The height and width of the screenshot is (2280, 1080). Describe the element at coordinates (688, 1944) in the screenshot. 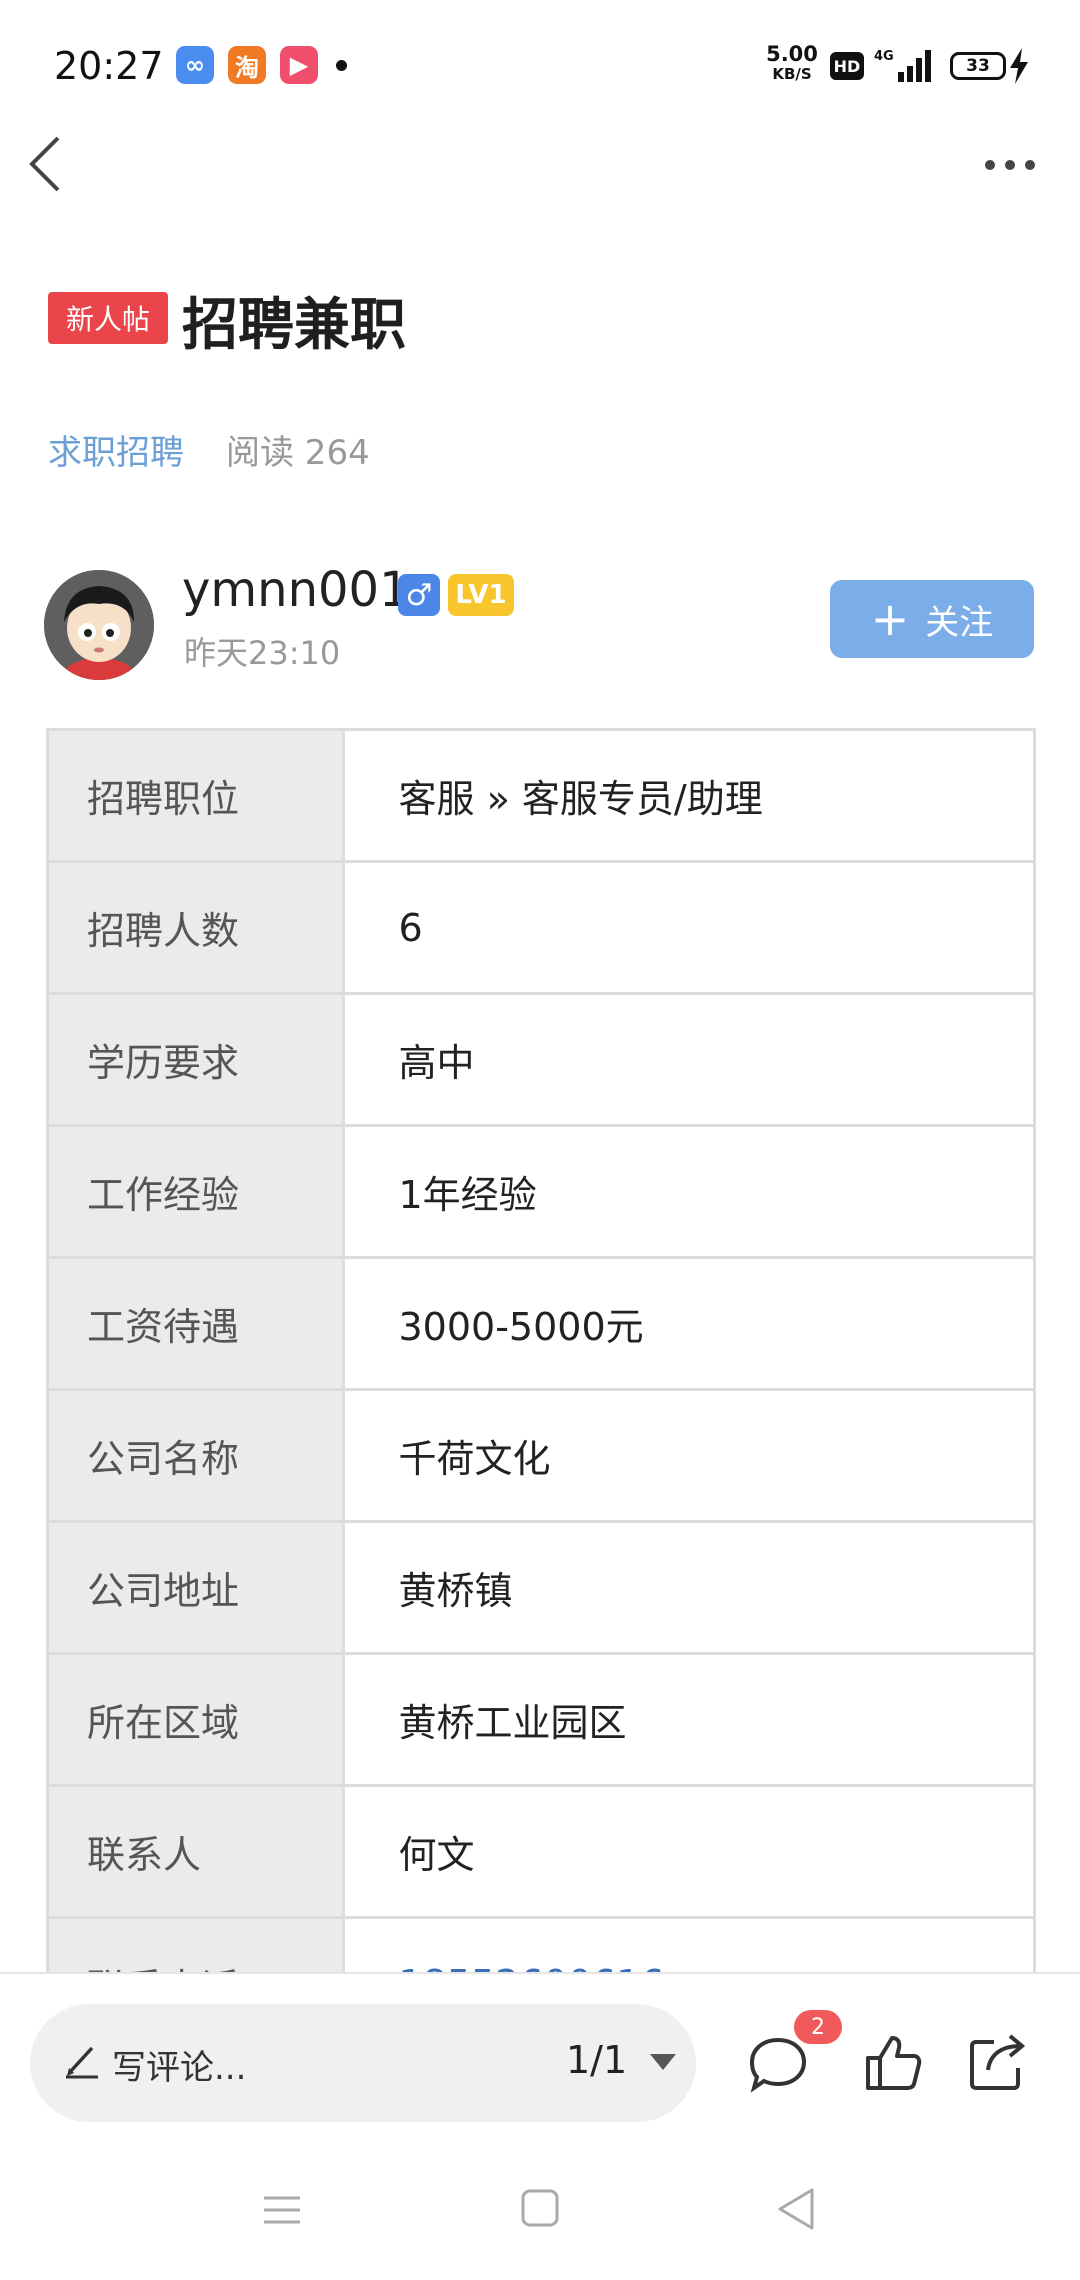

I see `phone-link: 18552600616` at that location.